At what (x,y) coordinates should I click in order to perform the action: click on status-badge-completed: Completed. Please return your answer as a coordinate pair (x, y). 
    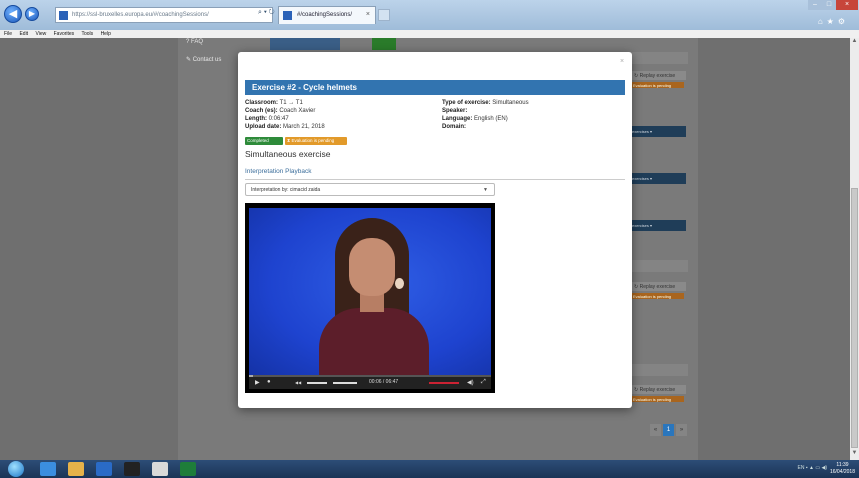
    Looking at the image, I should click on (264, 141).